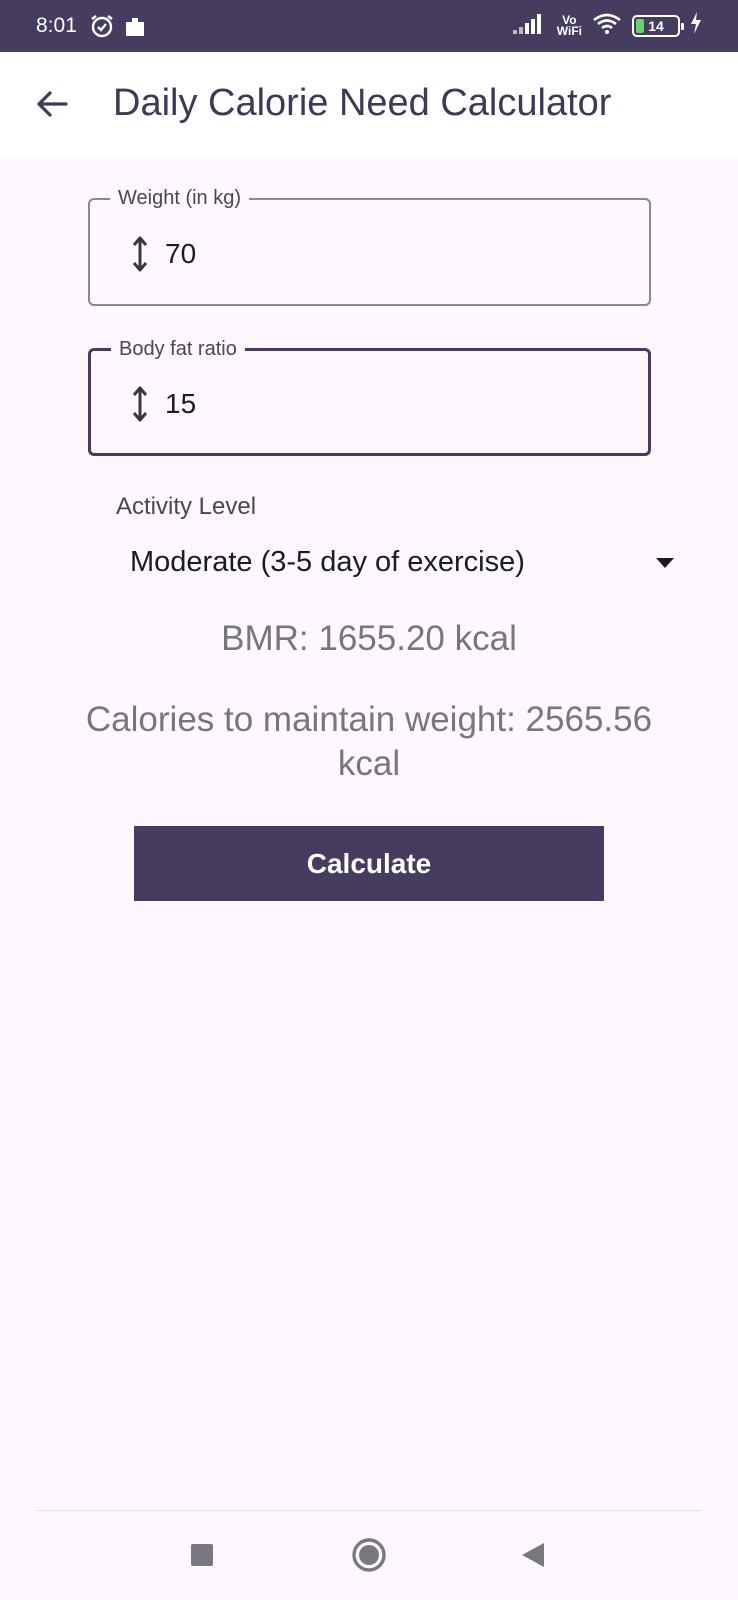  What do you see at coordinates (178, 349) in the screenshot?
I see `body-fat-field-label: Body fat ratio` at bounding box center [178, 349].